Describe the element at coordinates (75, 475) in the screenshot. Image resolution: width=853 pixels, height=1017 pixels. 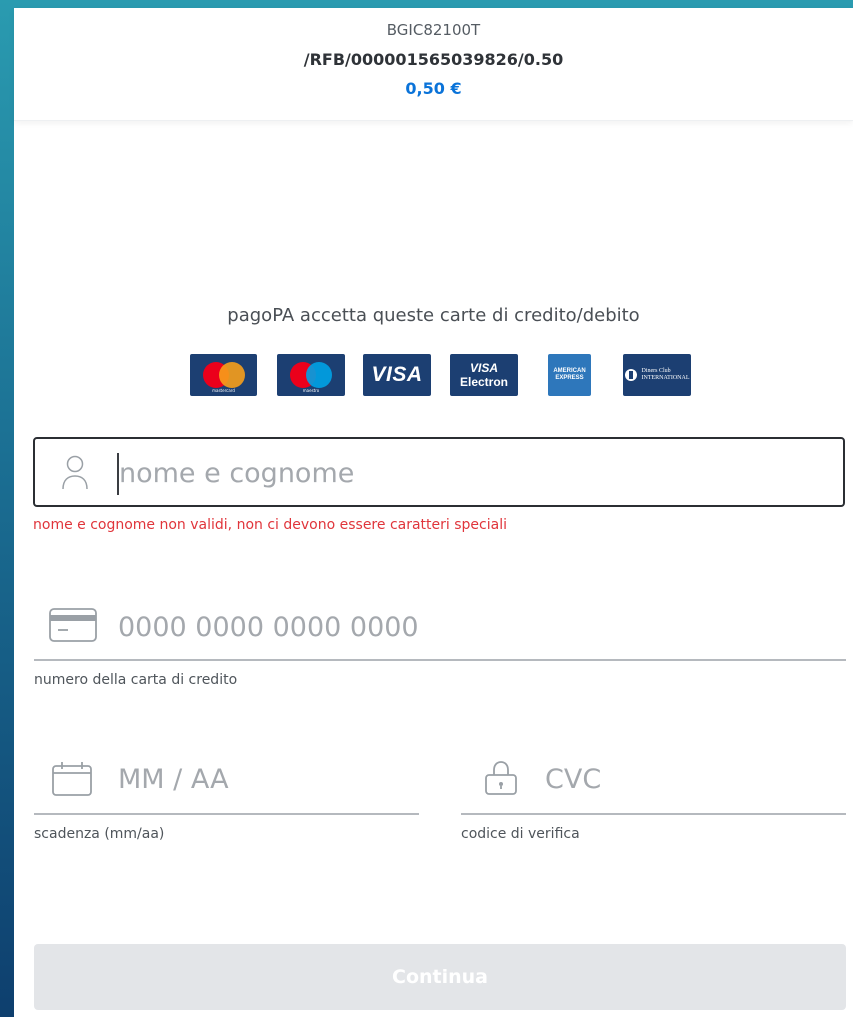
I see `user-icon` at that location.